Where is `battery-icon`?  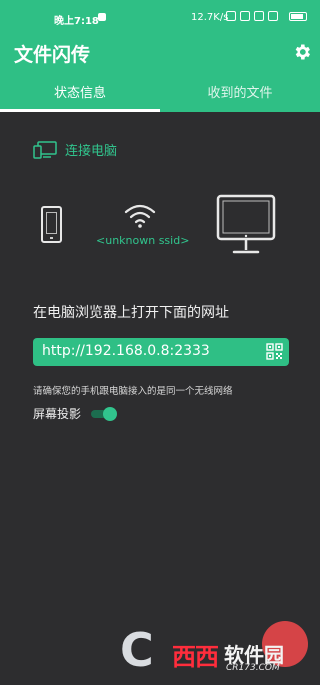
battery-icon is located at coordinates (298, 16).